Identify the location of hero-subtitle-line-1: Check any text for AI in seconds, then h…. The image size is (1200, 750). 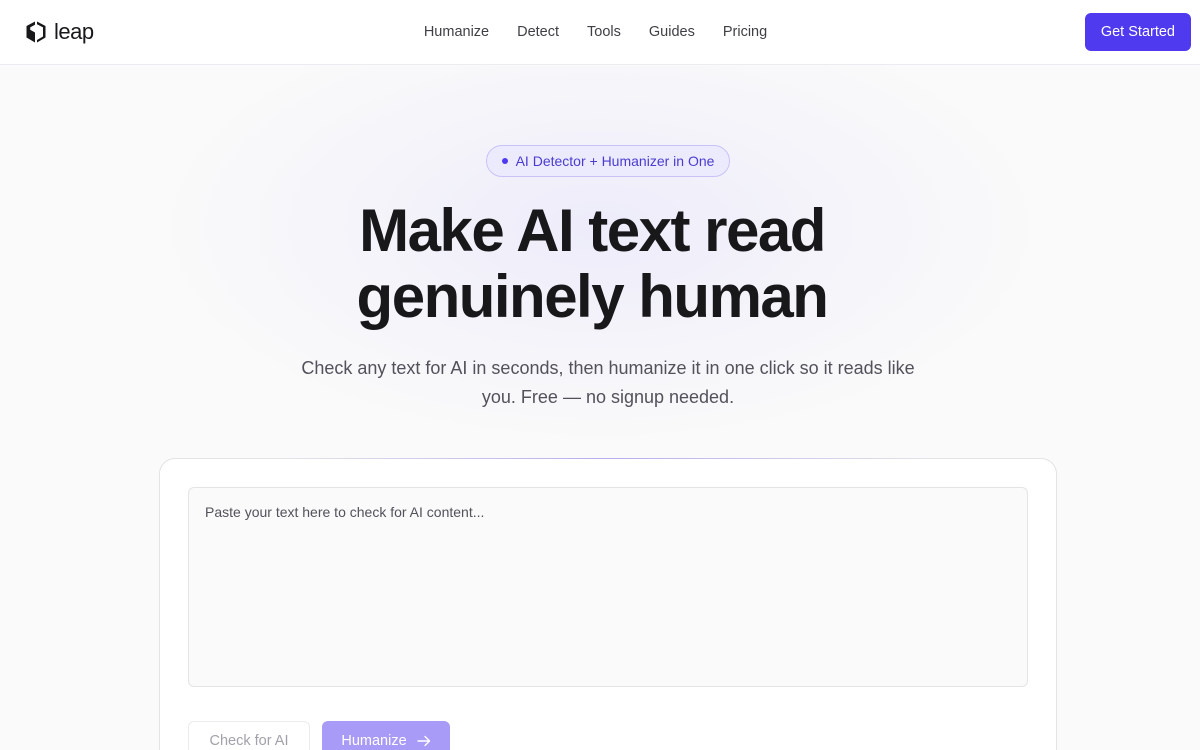
(608, 368).